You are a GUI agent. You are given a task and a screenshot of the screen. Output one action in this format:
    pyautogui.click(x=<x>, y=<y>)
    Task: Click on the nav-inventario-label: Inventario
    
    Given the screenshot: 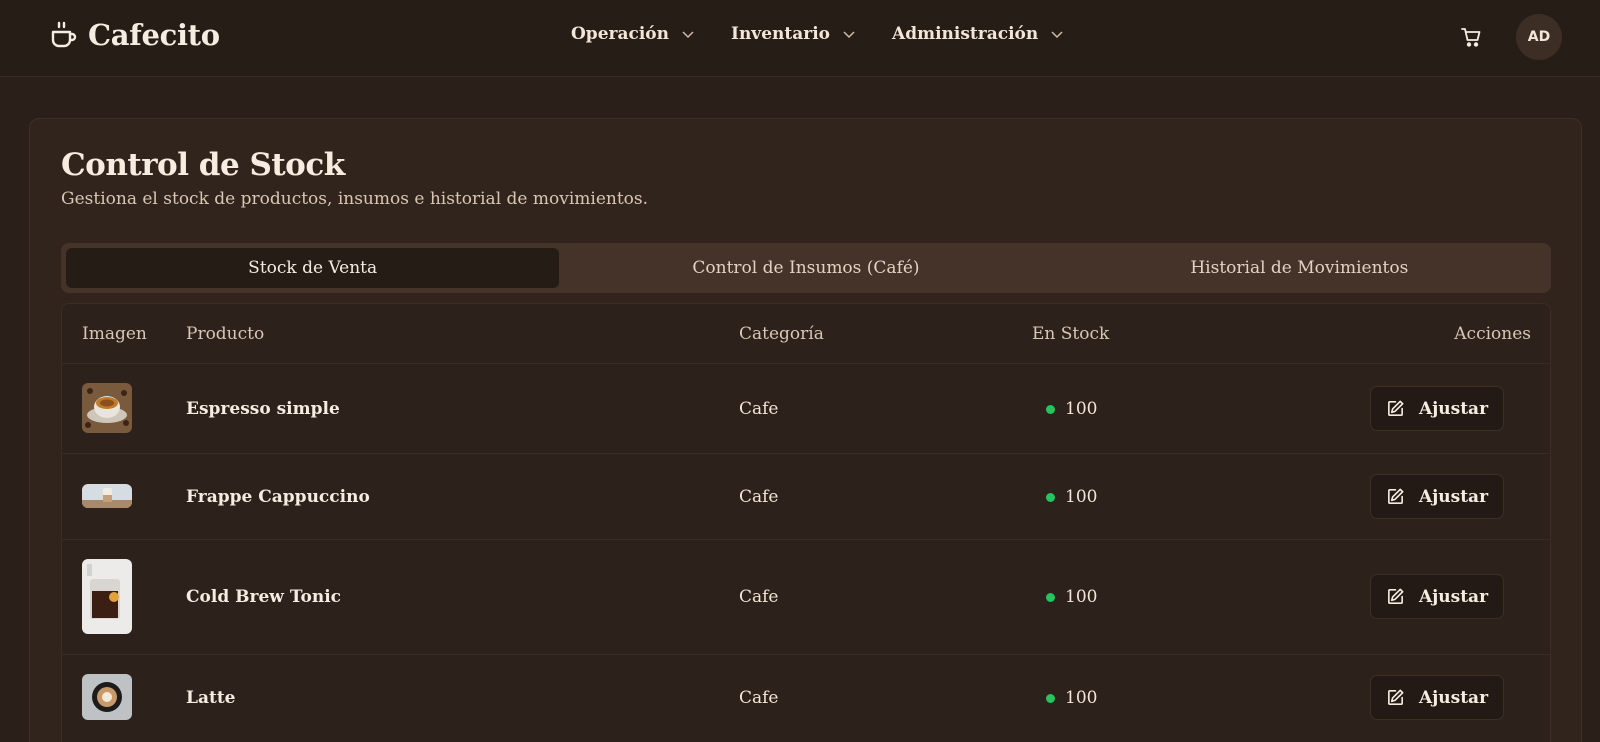 What is the action you would take?
    pyautogui.click(x=780, y=34)
    